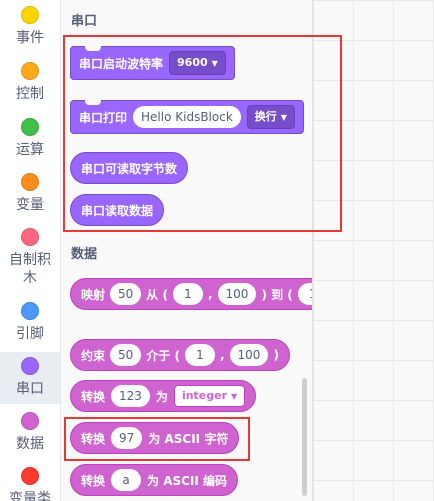 This screenshot has width=434, height=501. Describe the element at coordinates (30, 182) in the screenshot. I see `variables-dot-icon` at that location.